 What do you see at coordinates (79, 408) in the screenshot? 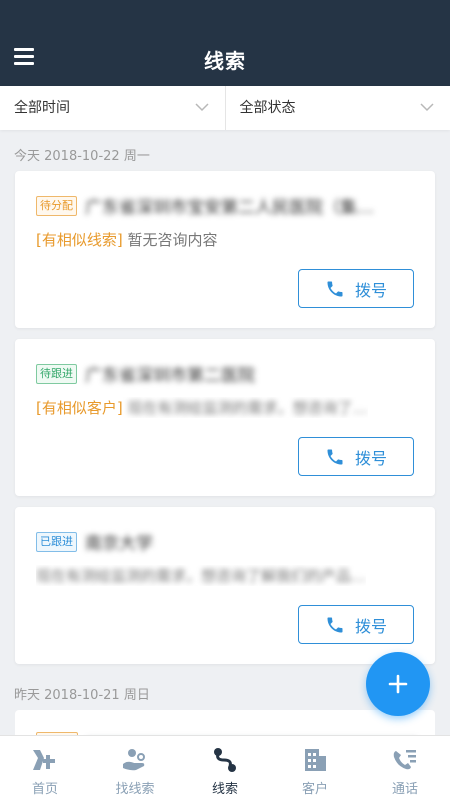
I see `similar-tag: [有相似客户]` at bounding box center [79, 408].